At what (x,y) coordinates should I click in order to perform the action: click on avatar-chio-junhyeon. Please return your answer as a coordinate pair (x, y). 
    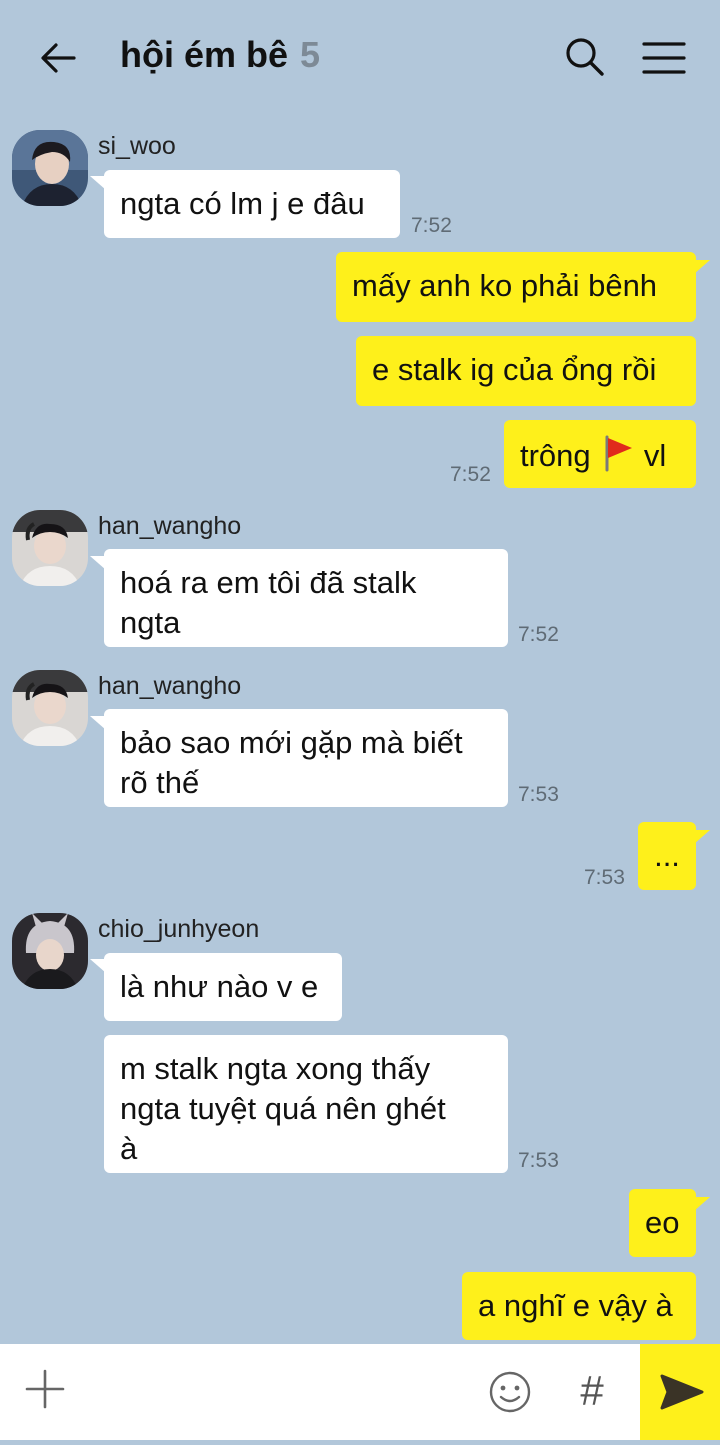
    Looking at the image, I should click on (50, 951).